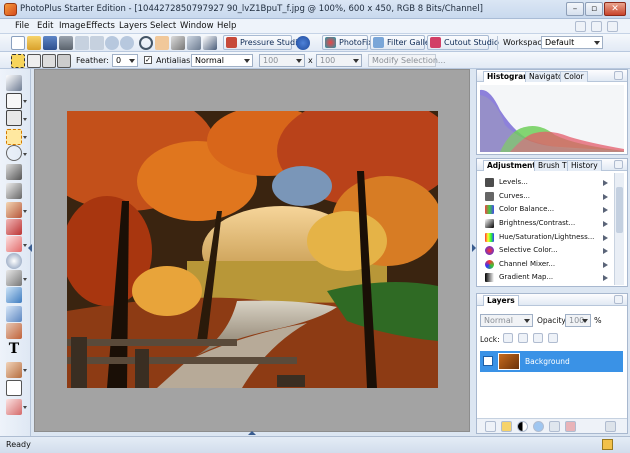  What do you see at coordinates (34, 61) in the screenshot?
I see `add-selection-icon` at bounding box center [34, 61].